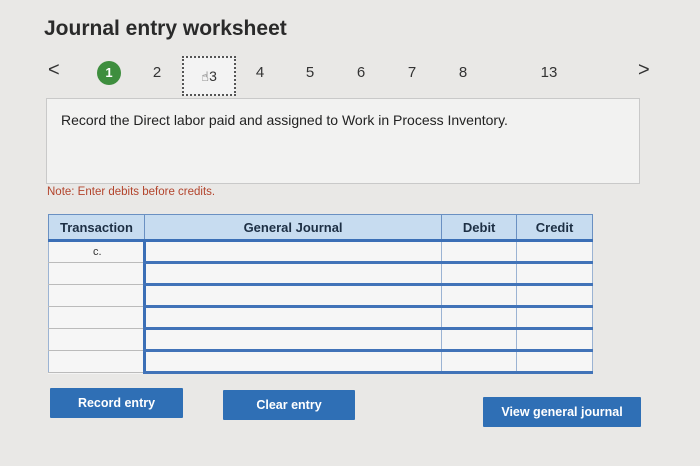  What do you see at coordinates (412, 72) in the screenshot?
I see `page-7-button: 7` at bounding box center [412, 72].